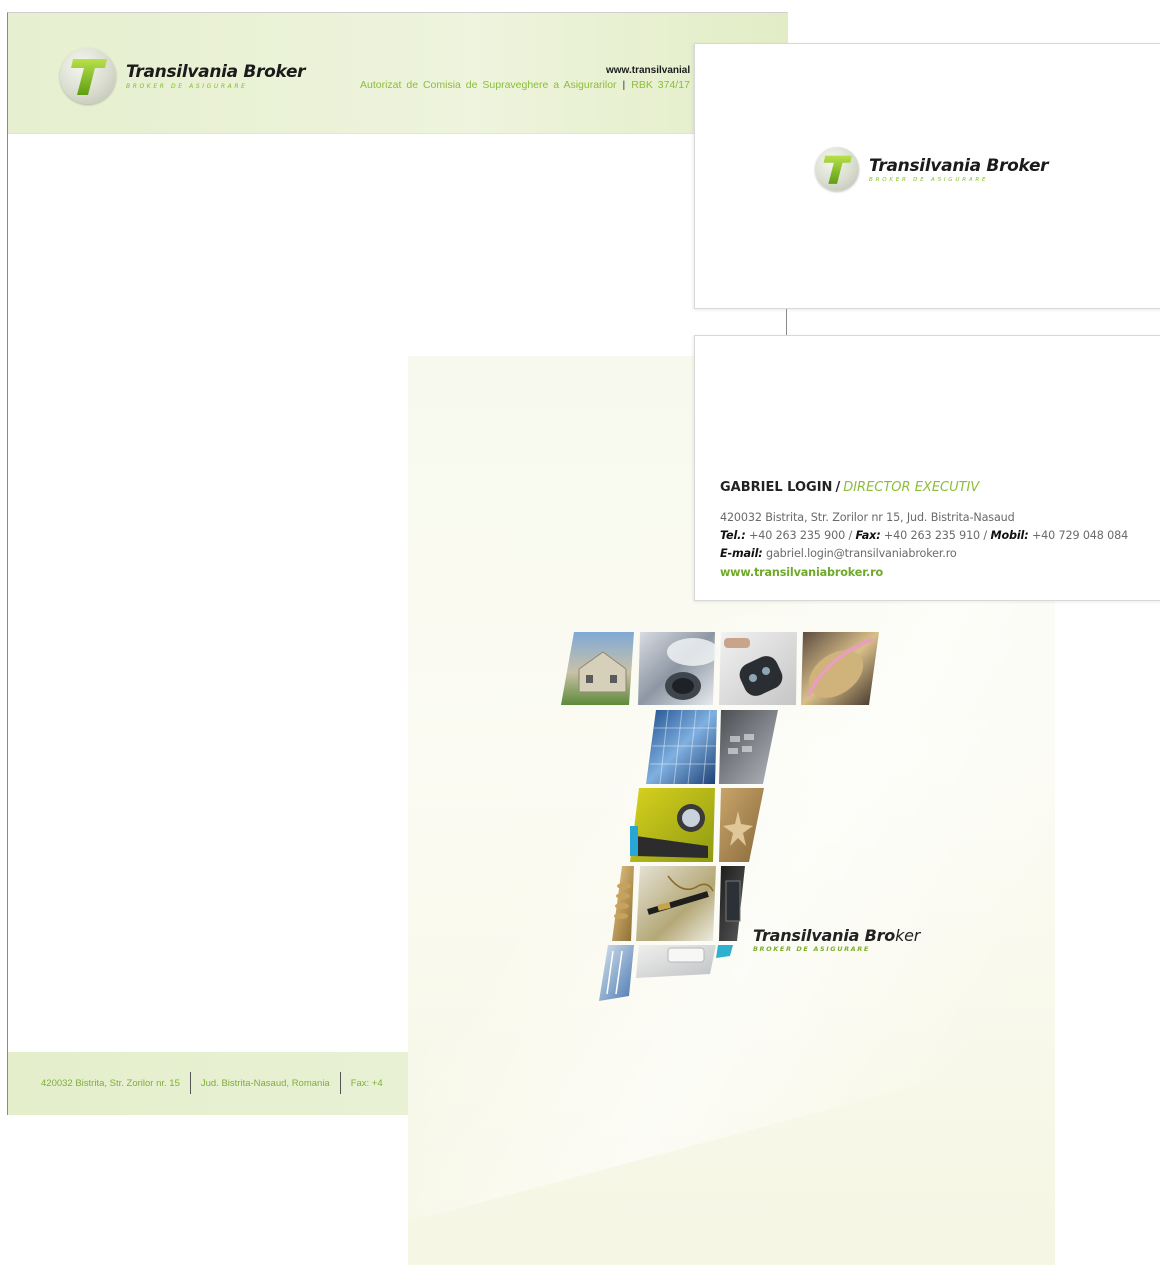 This screenshot has width=1160, height=1265. I want to click on fax-value: +40 263 235 910 /, so click(935, 535).